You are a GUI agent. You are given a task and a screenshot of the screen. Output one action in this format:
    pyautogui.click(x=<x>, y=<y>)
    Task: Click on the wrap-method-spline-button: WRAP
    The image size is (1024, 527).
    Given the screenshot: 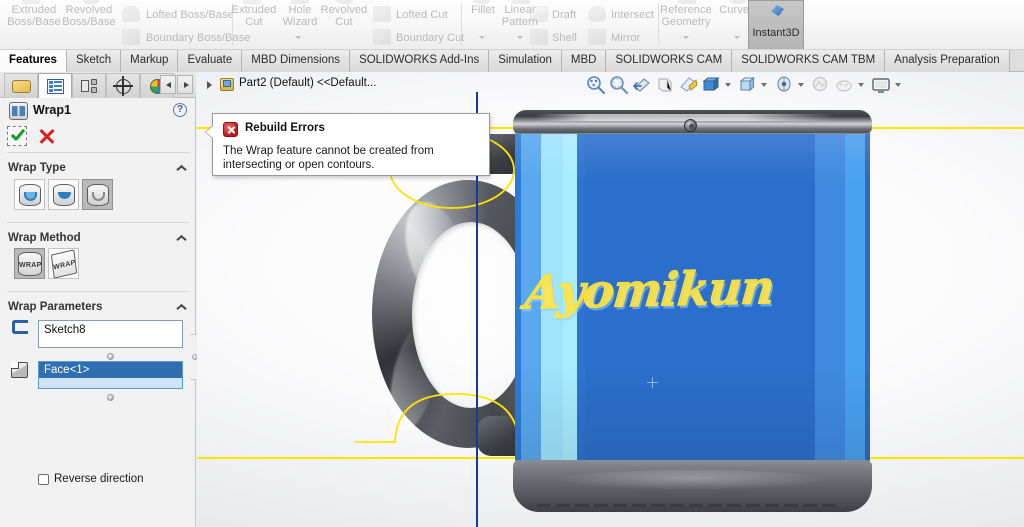 What is the action you would take?
    pyautogui.click(x=63, y=263)
    